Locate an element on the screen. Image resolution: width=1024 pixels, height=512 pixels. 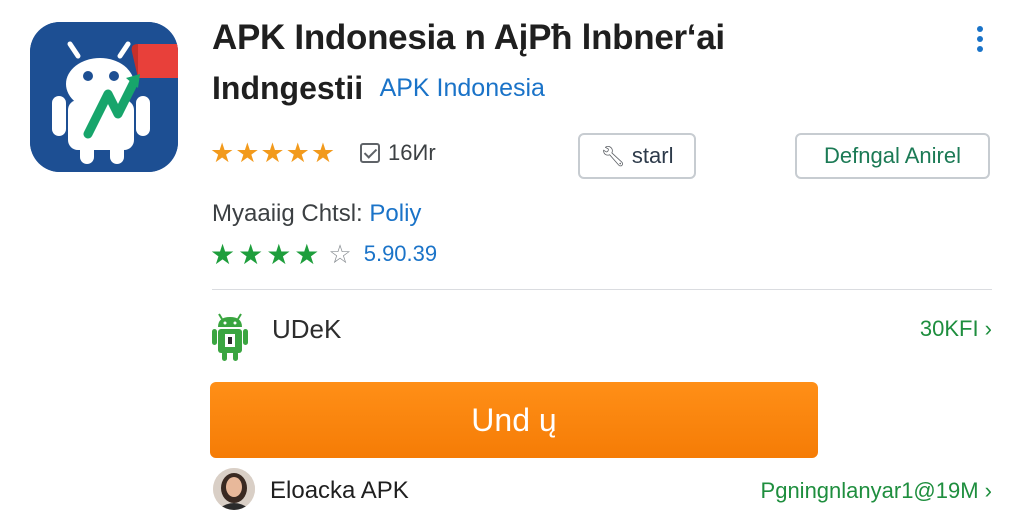
developer-link: APK Indonesia is located at coordinates (462, 88).